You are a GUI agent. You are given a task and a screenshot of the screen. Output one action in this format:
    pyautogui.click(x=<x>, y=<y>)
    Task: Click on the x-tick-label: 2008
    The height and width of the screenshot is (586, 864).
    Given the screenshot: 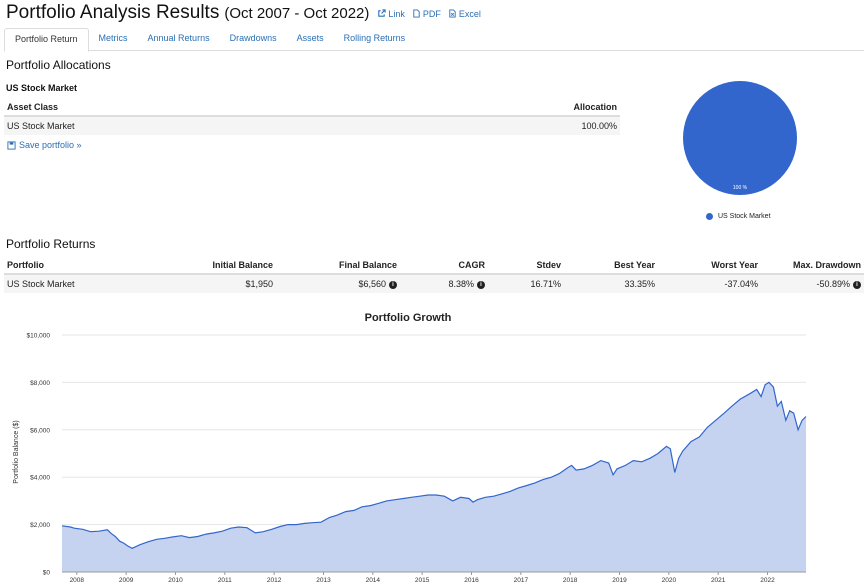 What is the action you would take?
    pyautogui.click(x=77, y=580)
    